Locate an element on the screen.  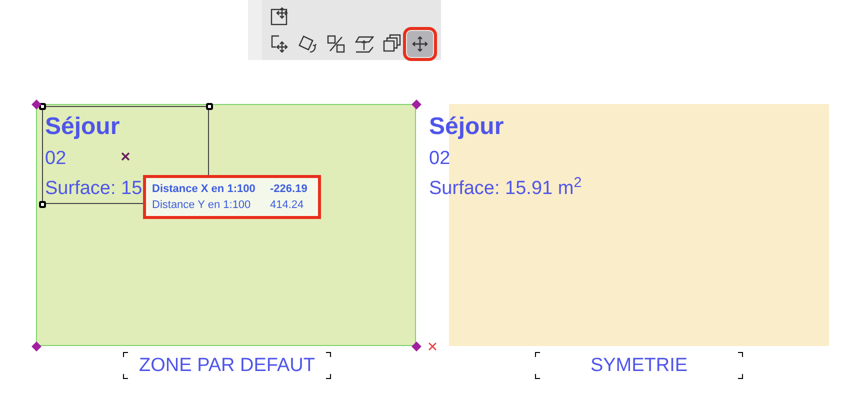
handle-icon is located at coordinates (209, 106).